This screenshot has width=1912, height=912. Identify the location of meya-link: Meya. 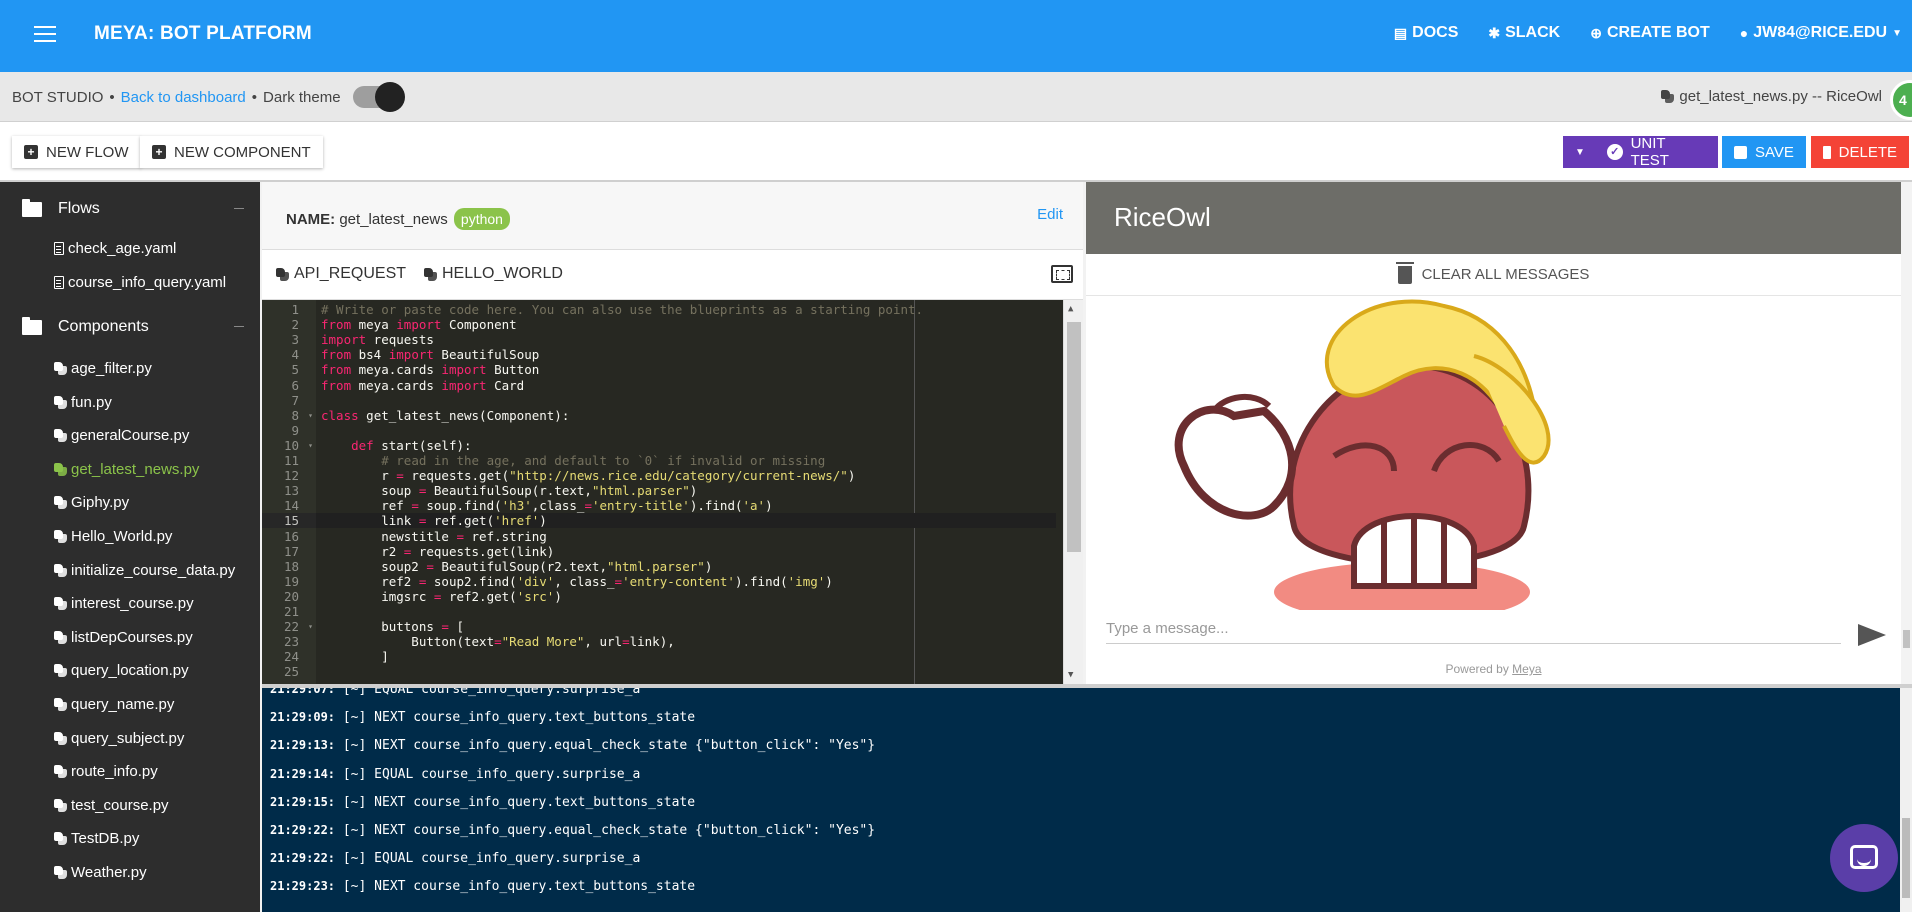
(1526, 669).